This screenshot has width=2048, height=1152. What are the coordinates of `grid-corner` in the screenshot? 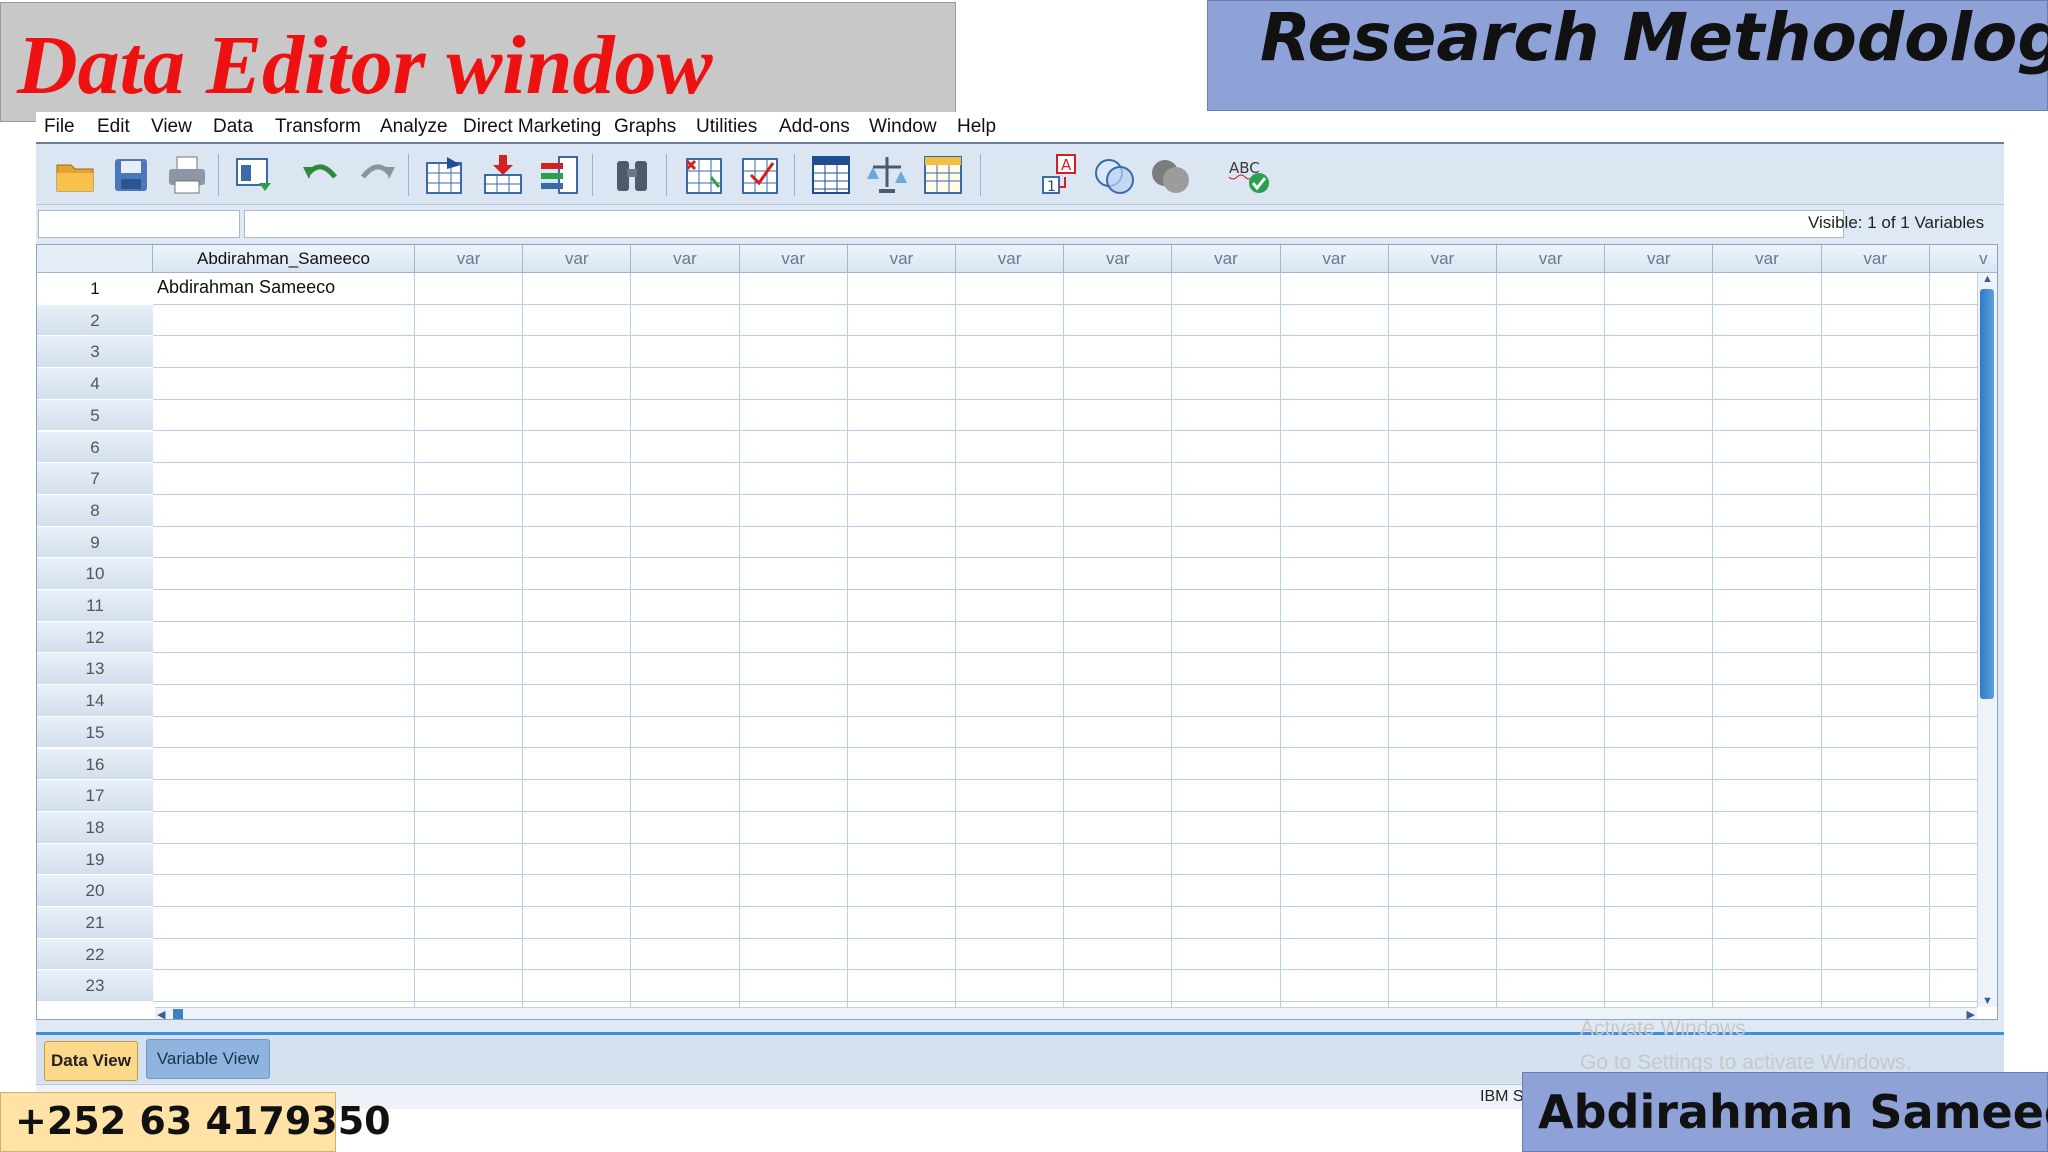 It's located at (95, 259).